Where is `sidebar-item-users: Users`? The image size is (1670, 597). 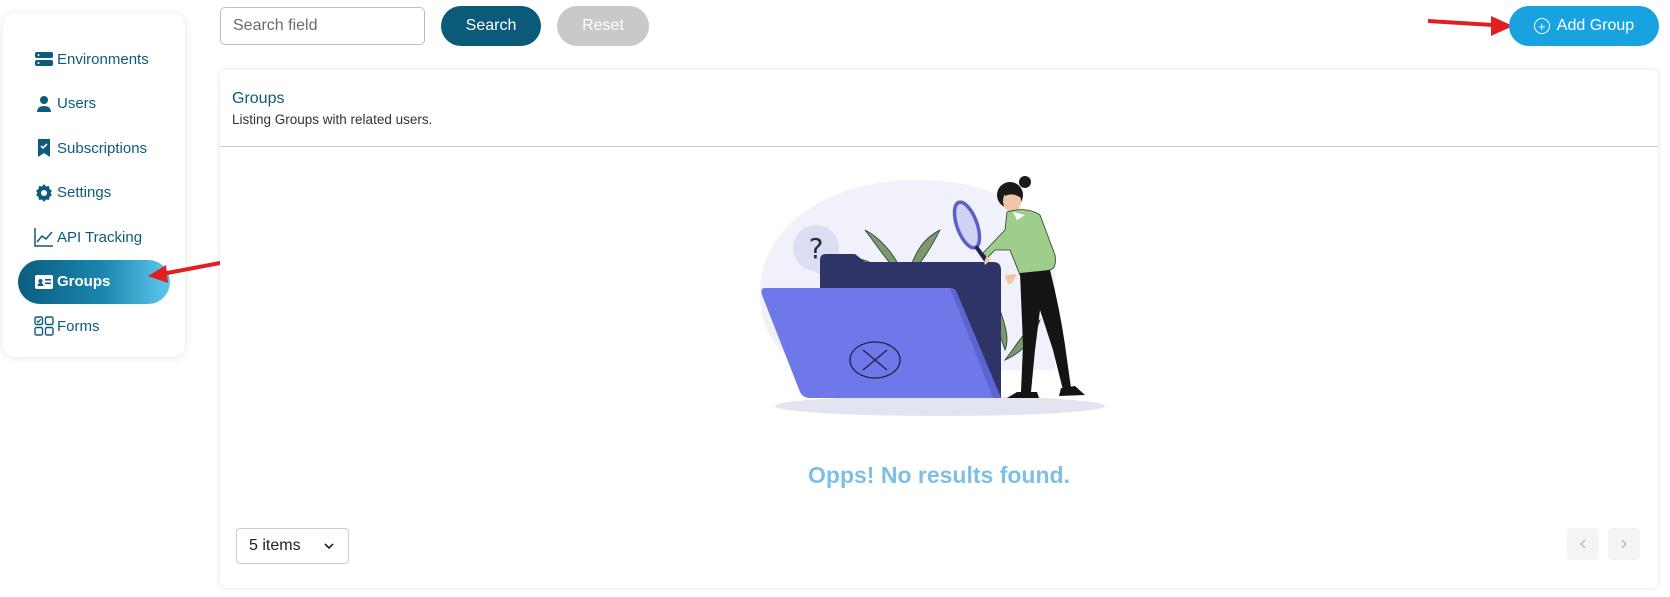
sidebar-item-users: Users is located at coordinates (94, 104).